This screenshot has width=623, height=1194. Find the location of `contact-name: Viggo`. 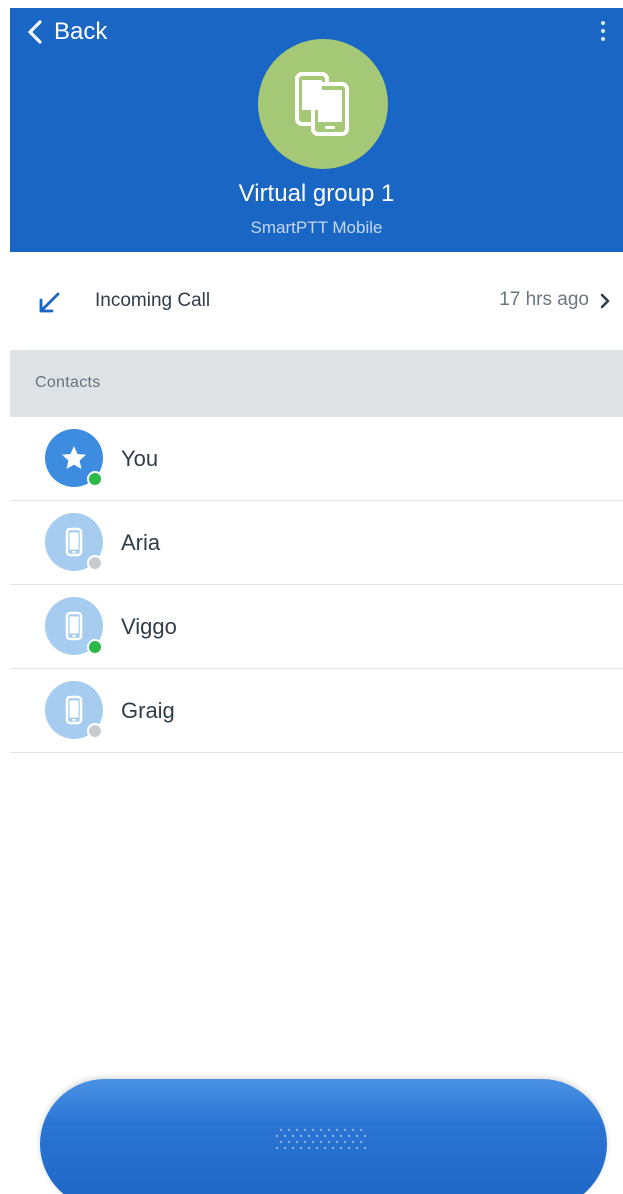

contact-name: Viggo is located at coordinates (149, 626).